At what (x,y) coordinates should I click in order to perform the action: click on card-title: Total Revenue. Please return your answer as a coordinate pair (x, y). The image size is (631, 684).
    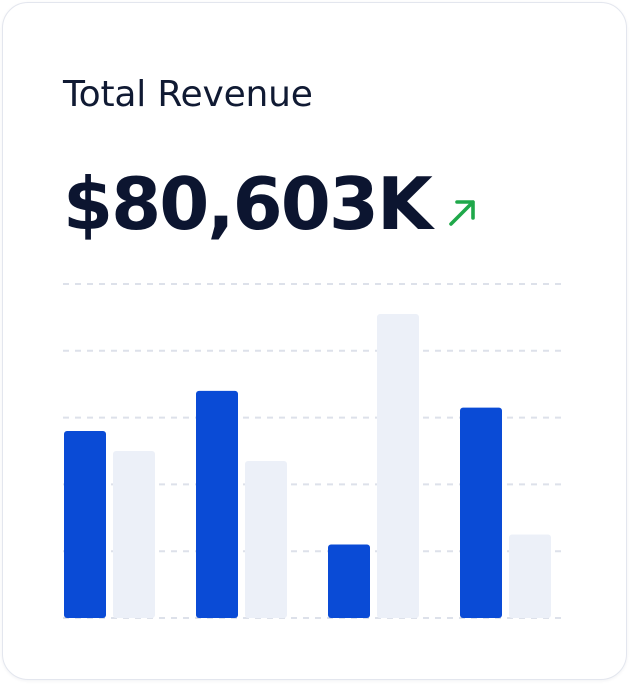
    Looking at the image, I should click on (188, 94).